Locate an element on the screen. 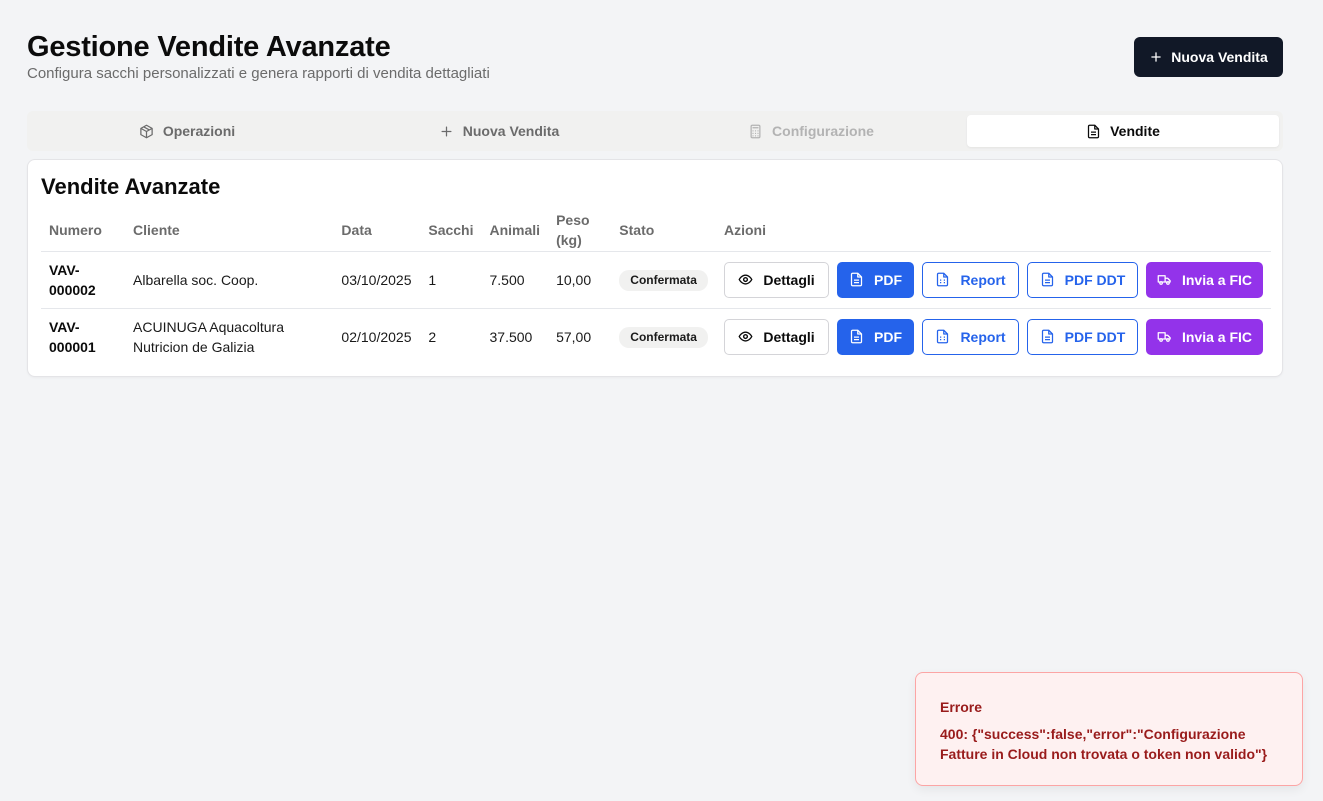 Image resolution: width=1323 pixels, height=801 pixels. tab-vendite: Vendite is located at coordinates (1123, 131).